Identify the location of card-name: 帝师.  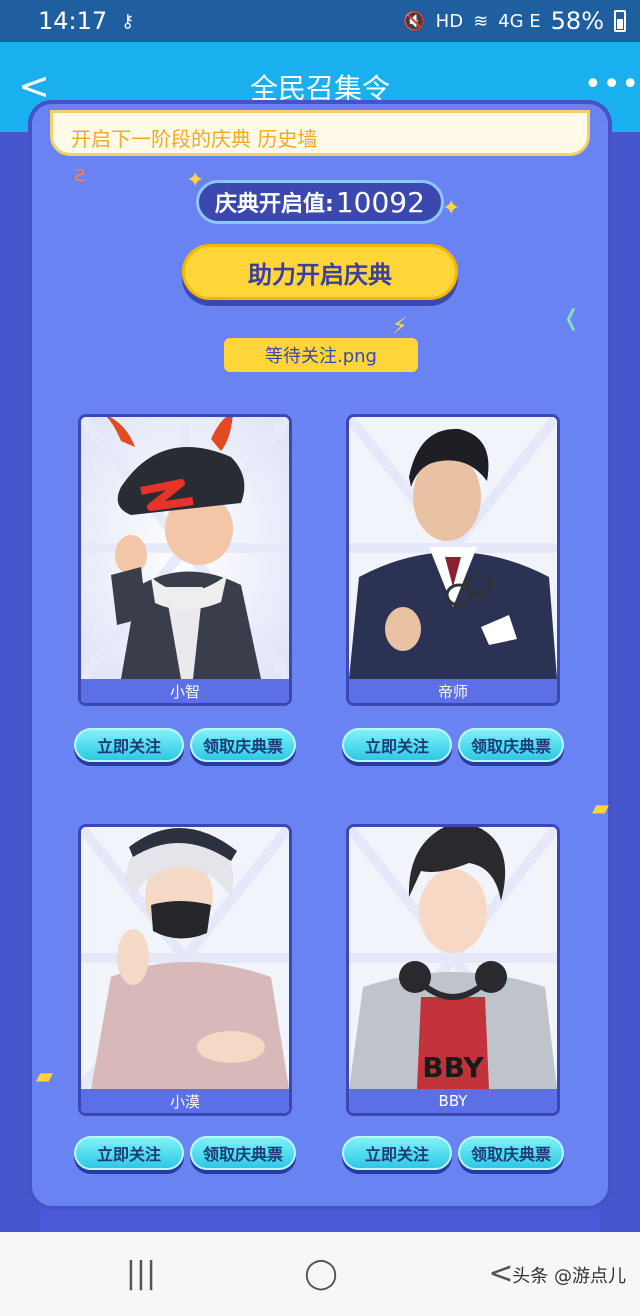
(453, 691).